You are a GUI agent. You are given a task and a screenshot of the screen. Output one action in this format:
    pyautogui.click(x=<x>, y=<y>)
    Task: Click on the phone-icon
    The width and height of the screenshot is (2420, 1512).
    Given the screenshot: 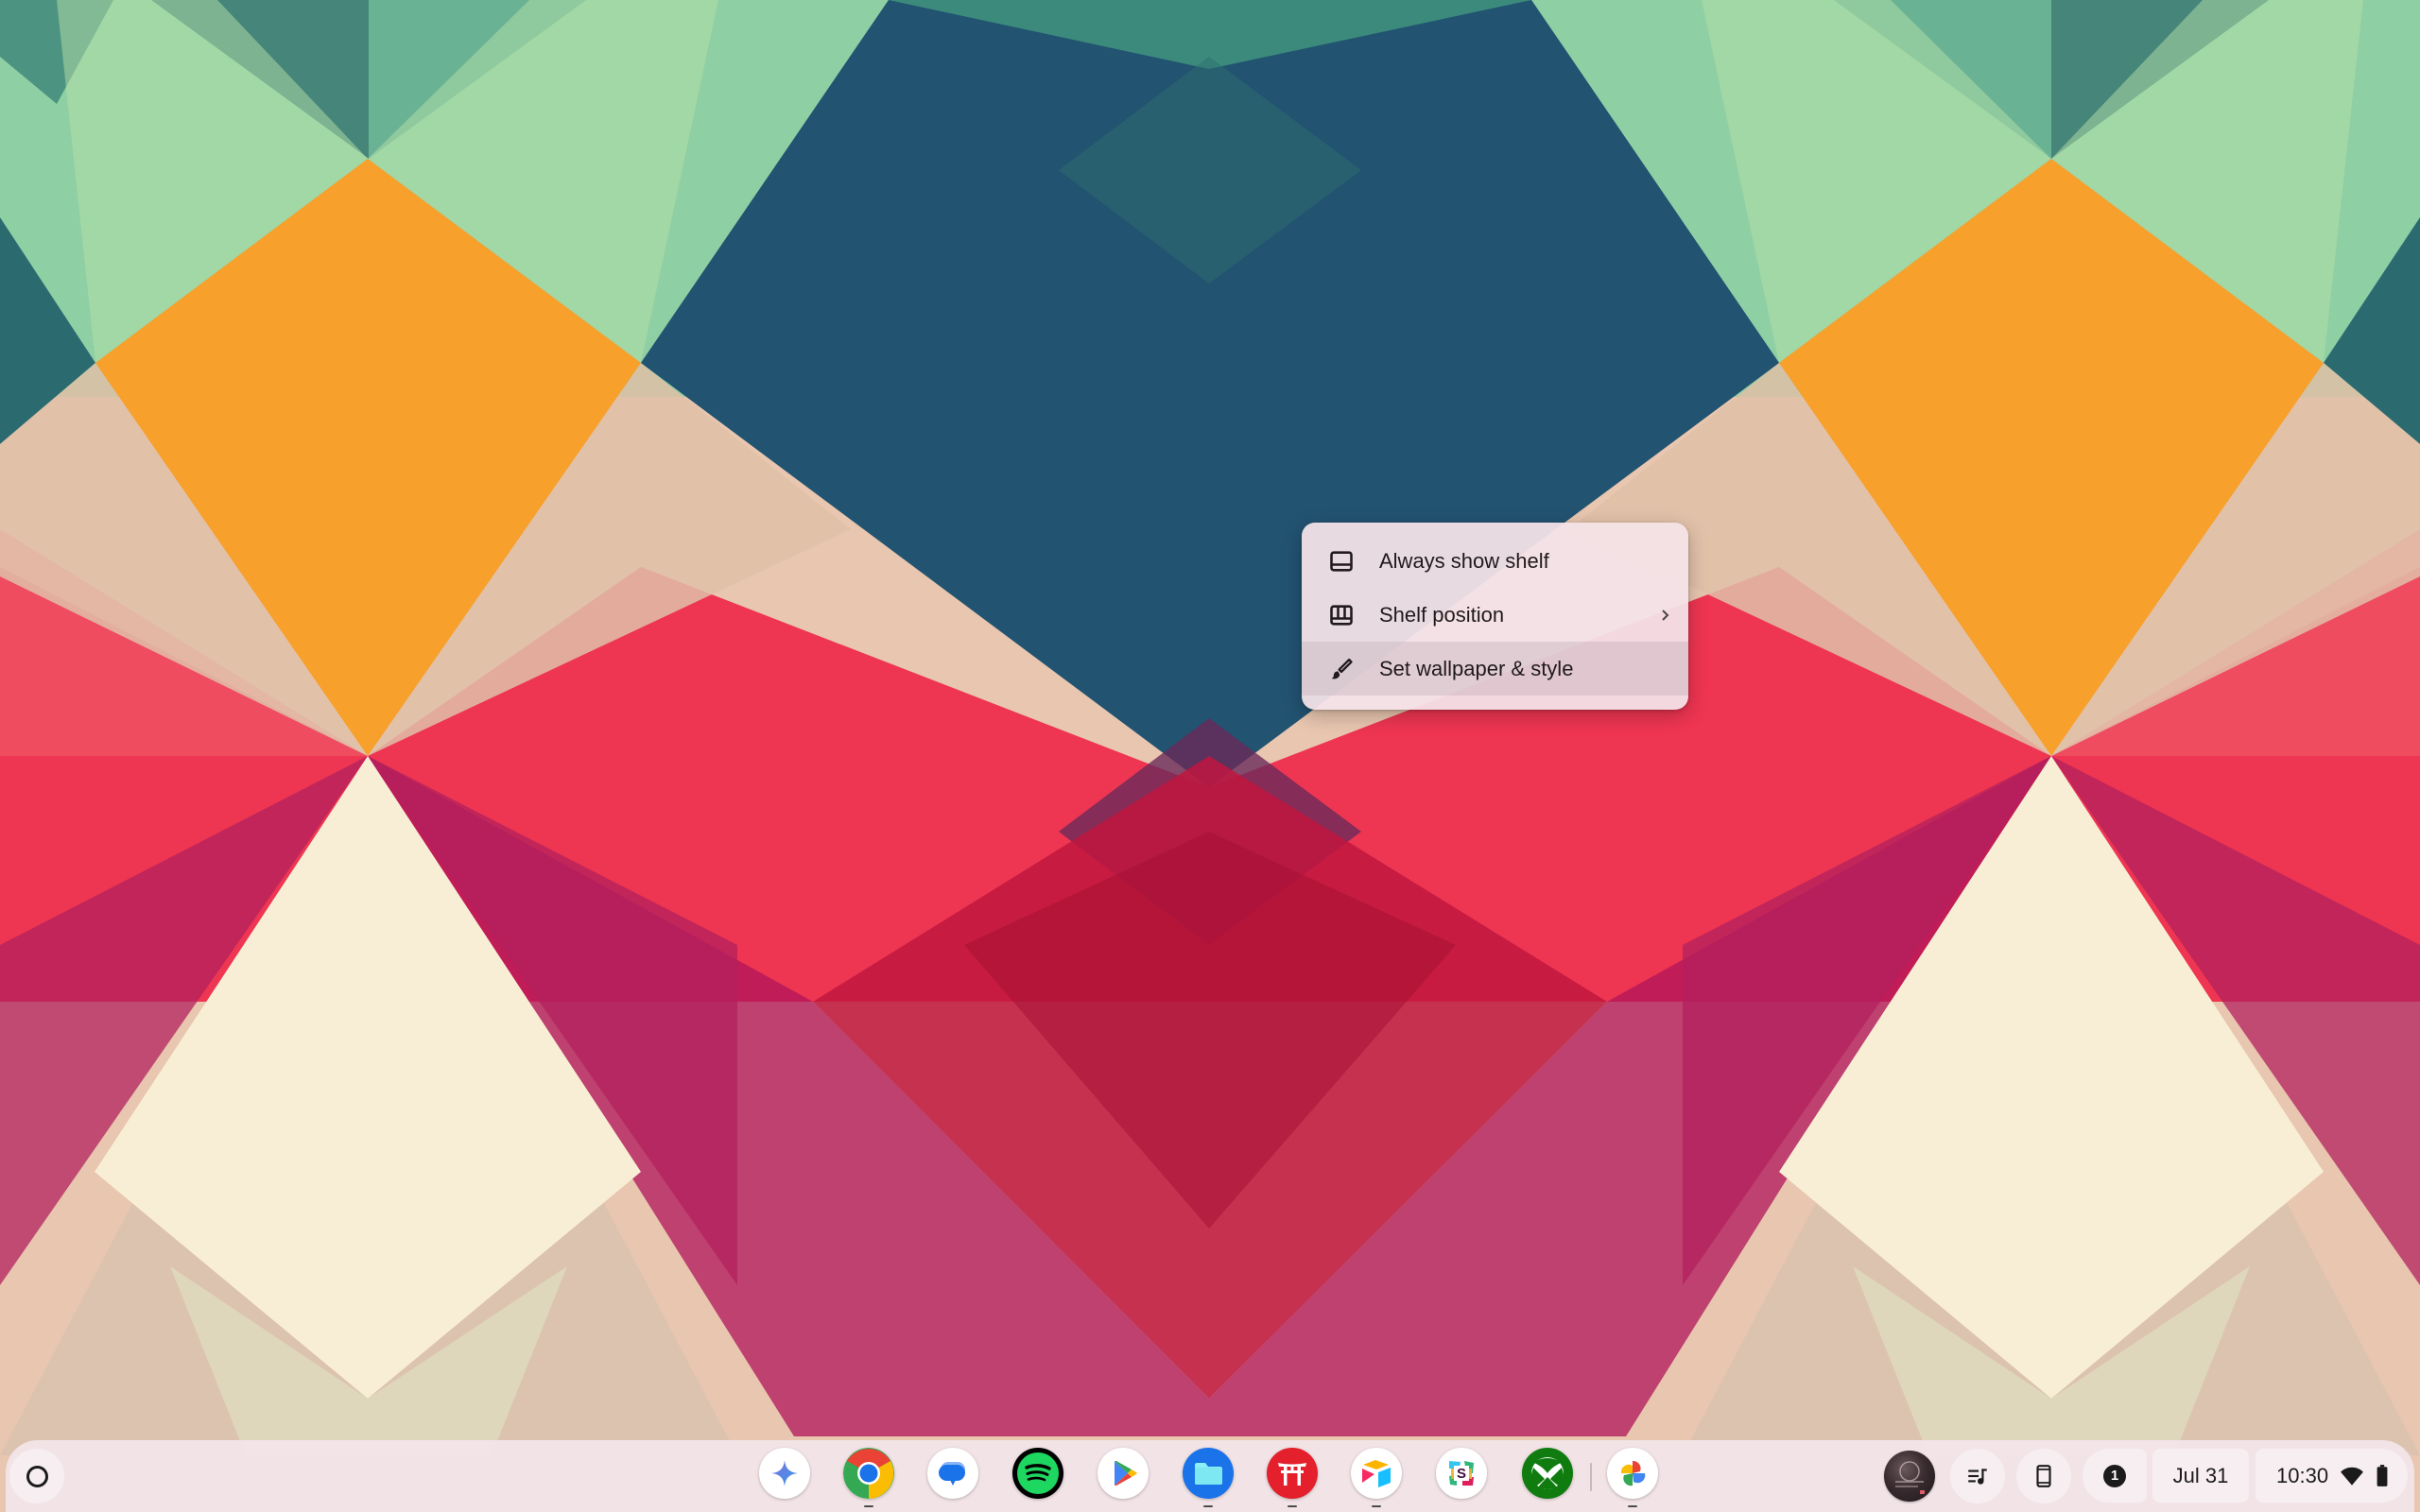 What is the action you would take?
    pyautogui.click(x=2043, y=1476)
    